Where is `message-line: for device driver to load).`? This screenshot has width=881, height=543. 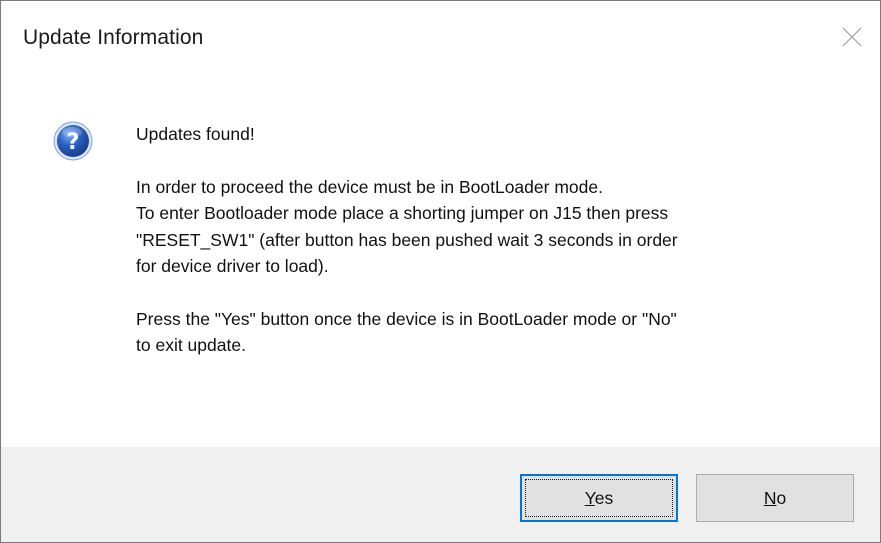 message-line: for device driver to load). is located at coordinates (232, 266).